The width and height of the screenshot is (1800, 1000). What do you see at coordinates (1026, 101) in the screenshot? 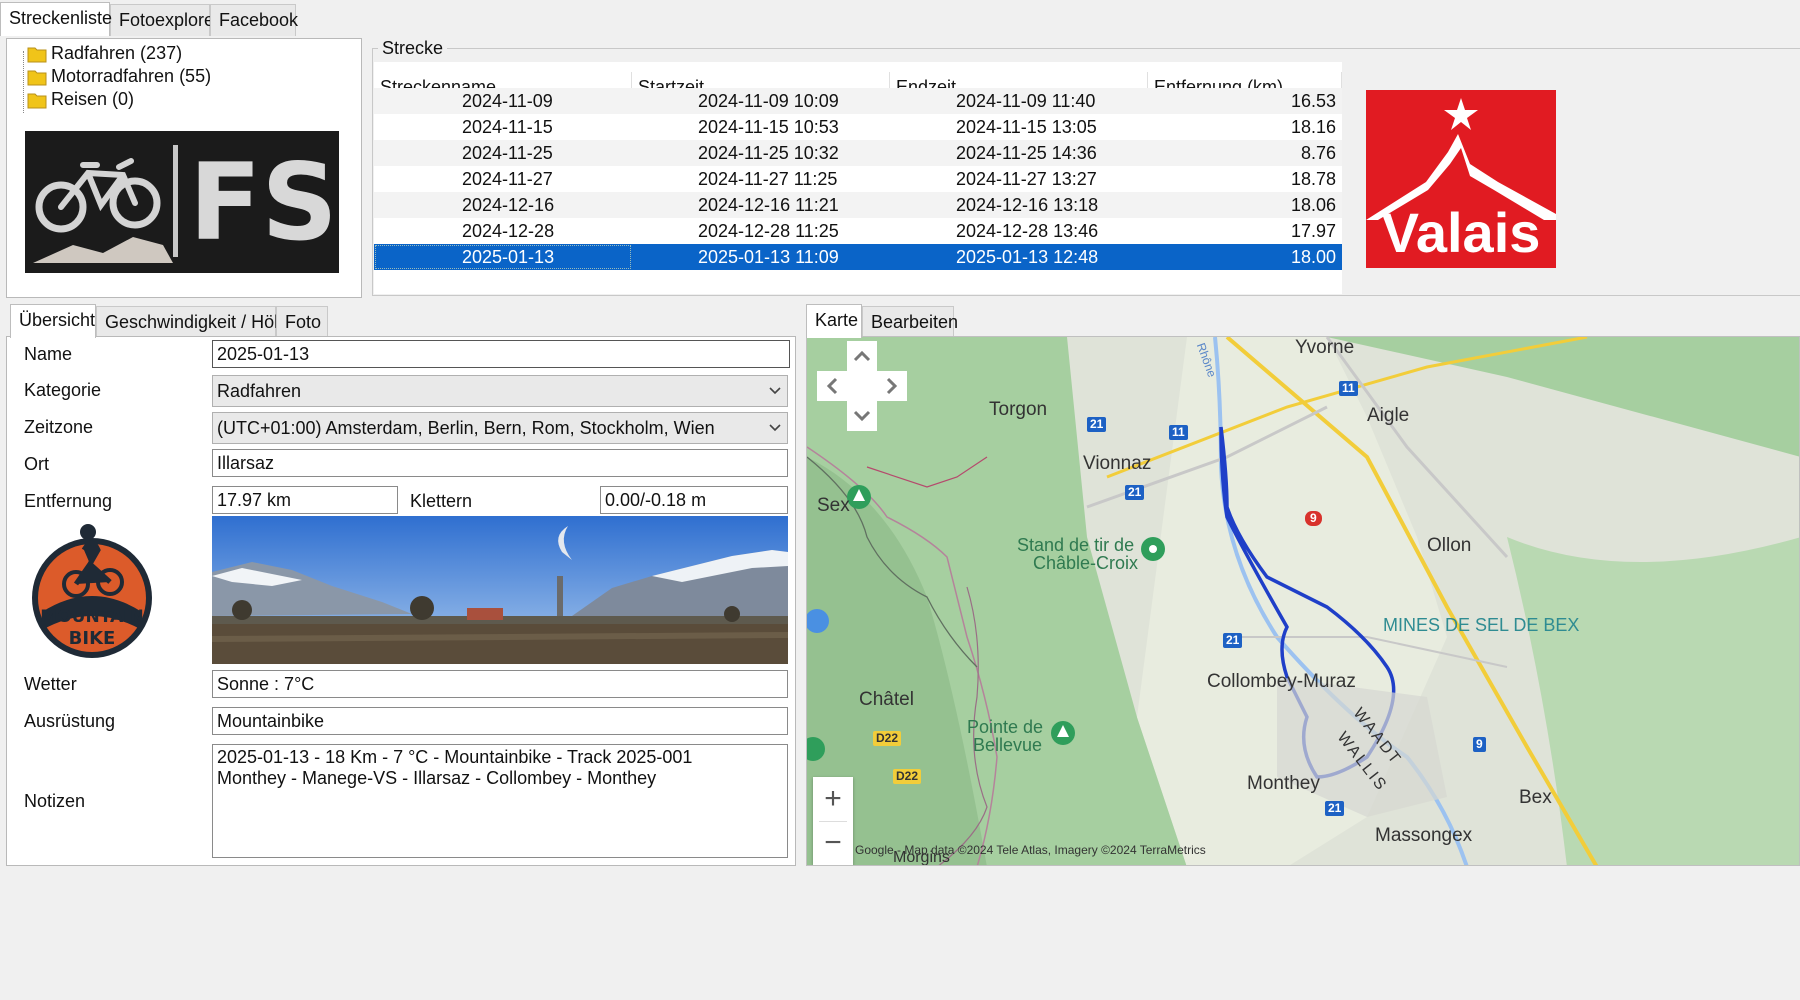
I see `cell-endzeit: 2024-11-09 11:40` at bounding box center [1026, 101].